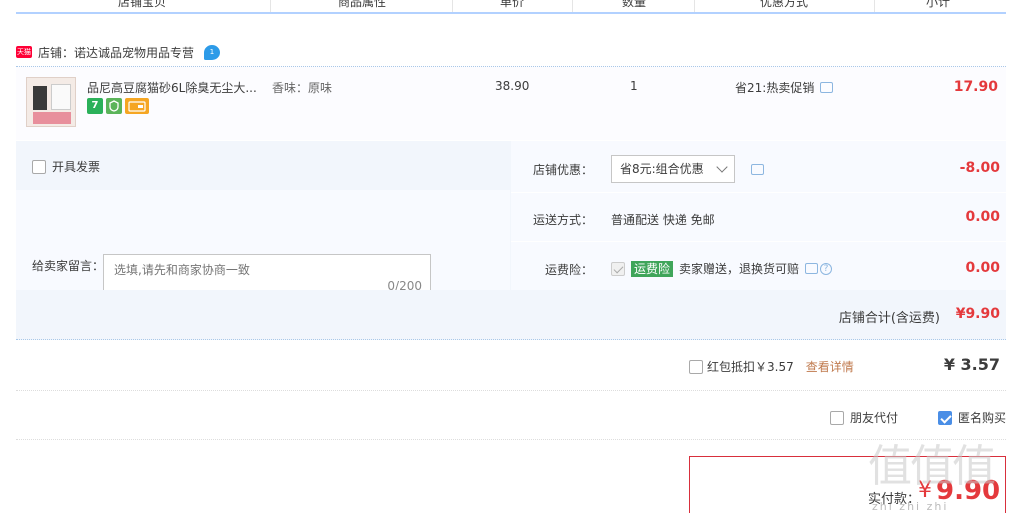 Image resolution: width=1014 pixels, height=513 pixels. Describe the element at coordinates (512, 4) in the screenshot. I see `header-col-unit-price: 单价` at that location.